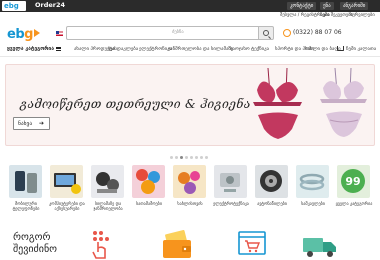 This screenshot has height=260, width=380. I want to click on contact-link: კონტაქტი, so click(302, 6).